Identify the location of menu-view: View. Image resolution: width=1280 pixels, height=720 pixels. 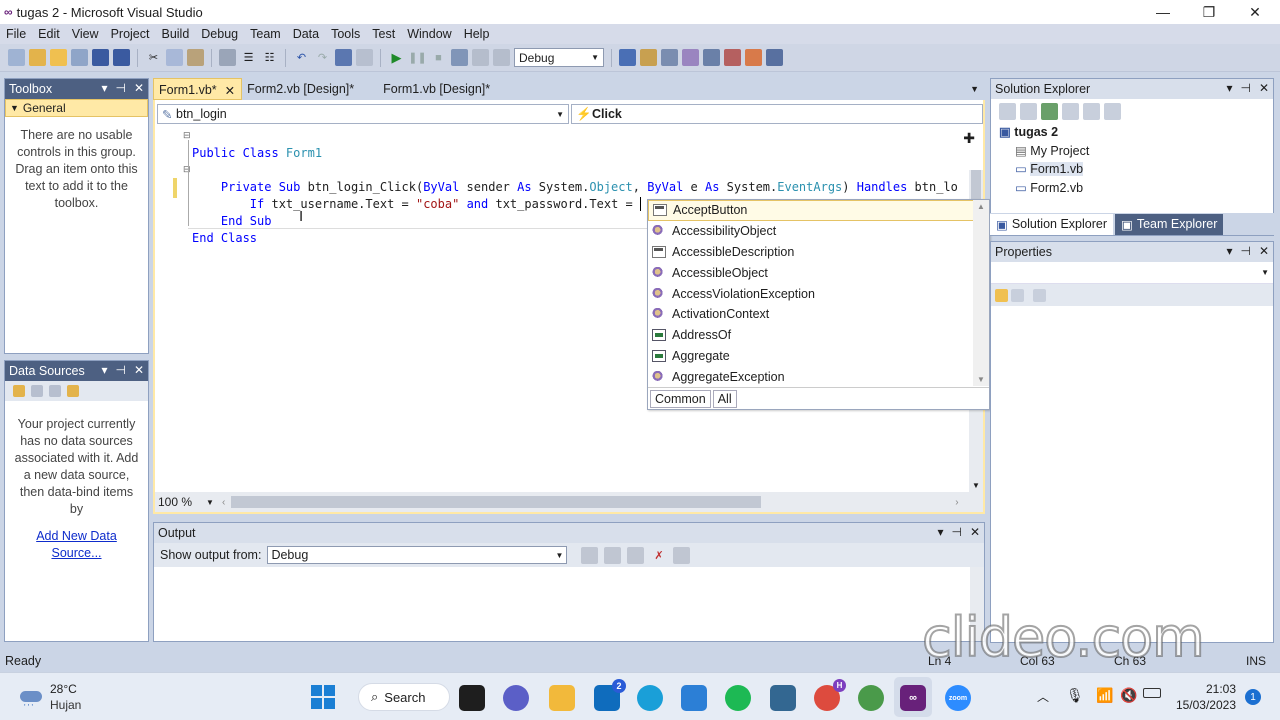
(85, 34).